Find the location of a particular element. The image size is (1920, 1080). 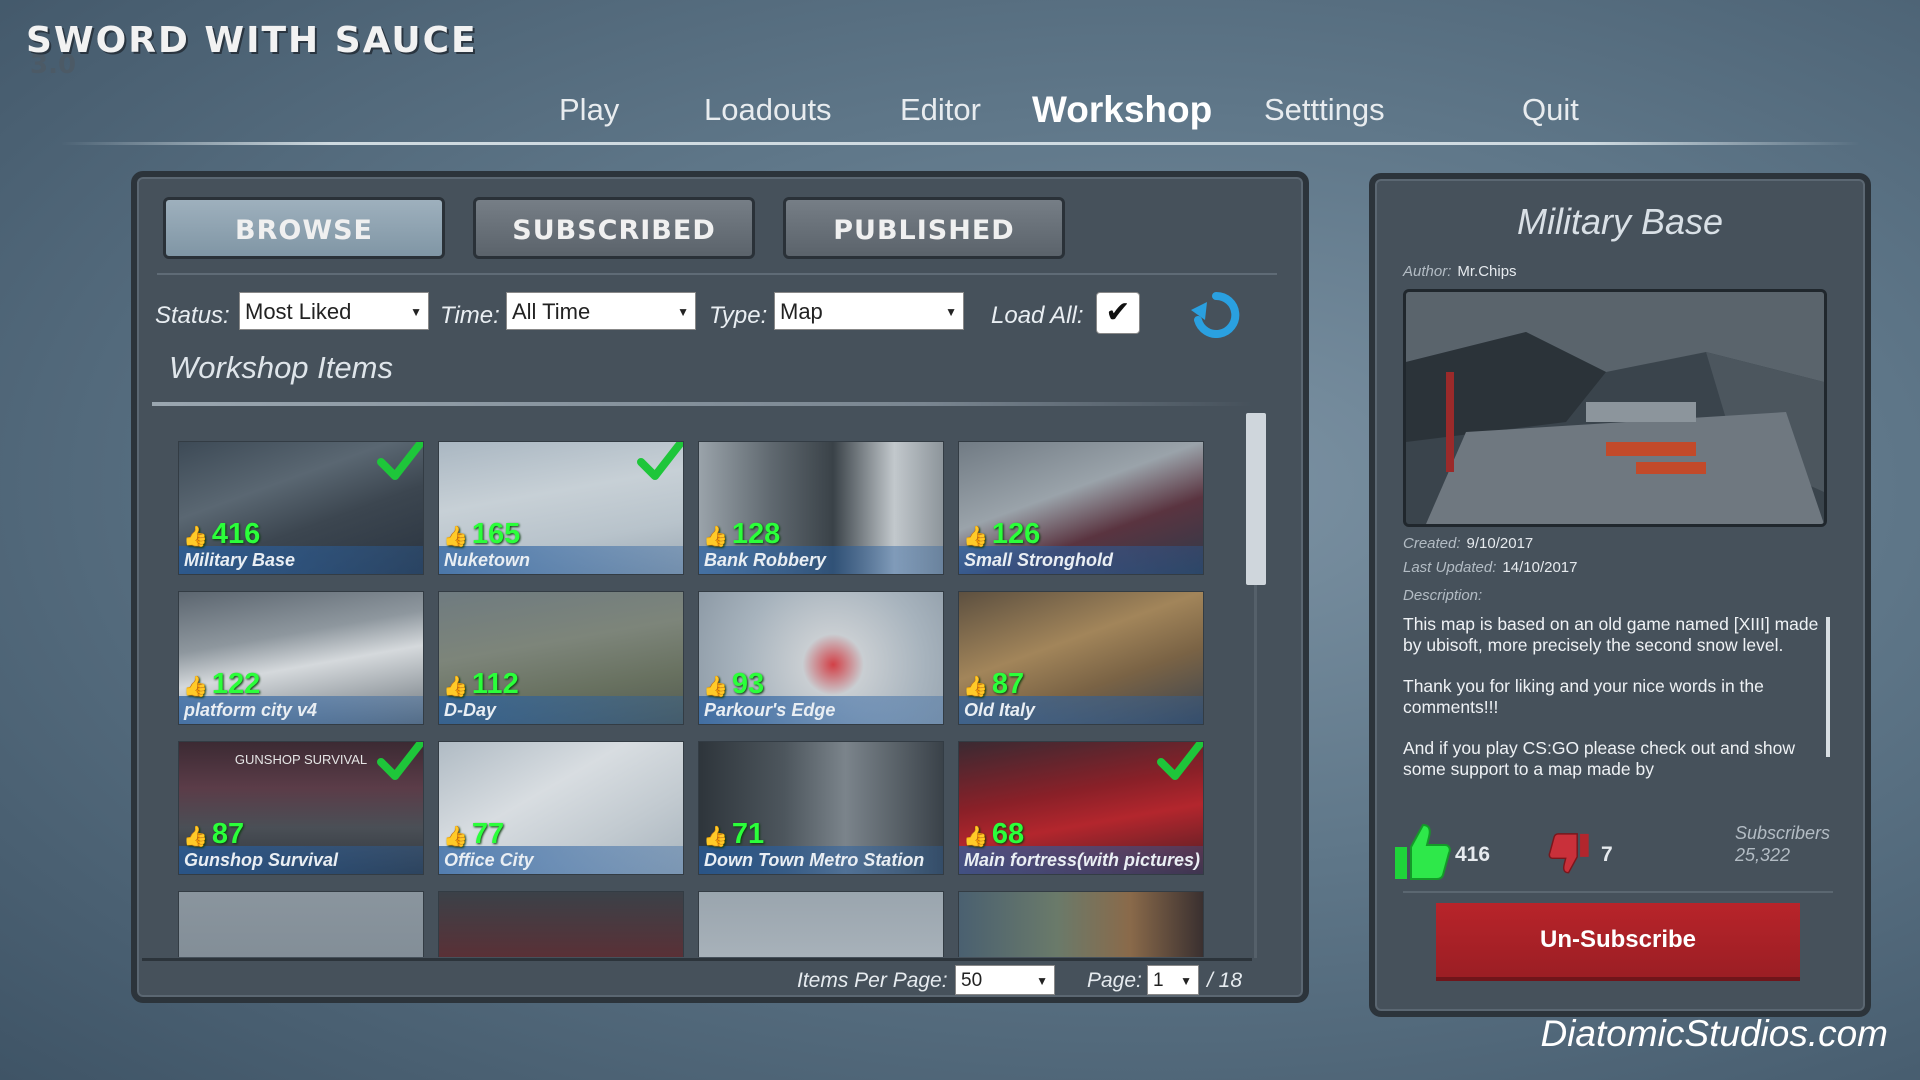

author-name: Mr.Chips is located at coordinates (1487, 271).